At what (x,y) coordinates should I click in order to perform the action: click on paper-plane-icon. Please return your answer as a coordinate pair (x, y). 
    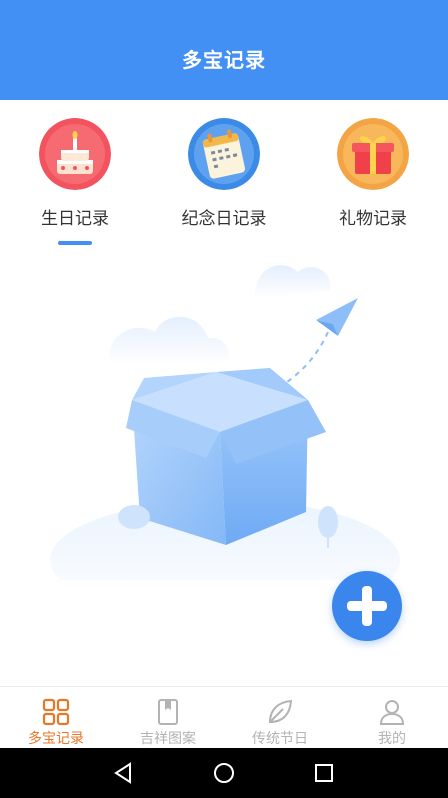
    Looking at the image, I should click on (314, 345).